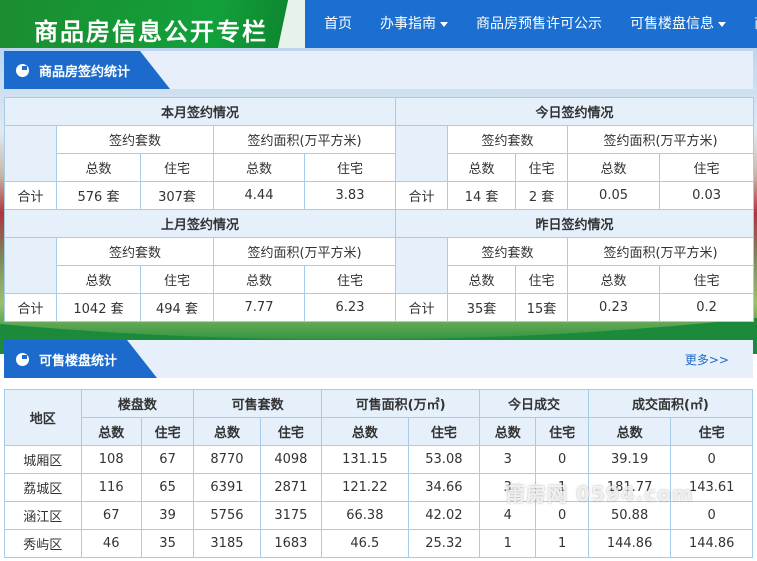 Image resolution: width=757 pixels, height=561 pixels. I want to click on cell: 121.22, so click(365, 487).